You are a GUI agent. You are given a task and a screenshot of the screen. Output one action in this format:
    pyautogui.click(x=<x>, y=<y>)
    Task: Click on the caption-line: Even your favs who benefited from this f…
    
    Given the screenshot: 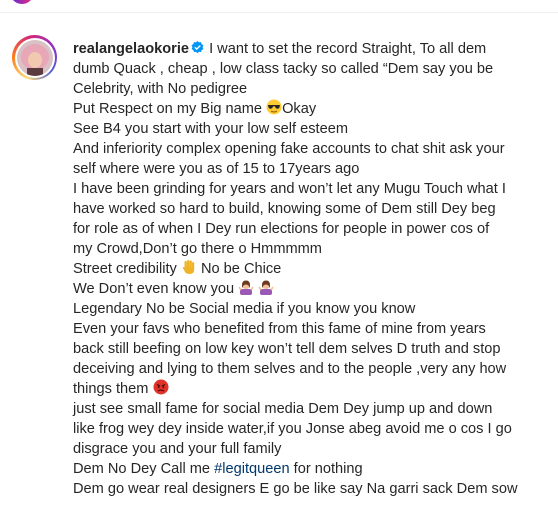 What is the action you would take?
    pyautogui.click(x=279, y=329)
    